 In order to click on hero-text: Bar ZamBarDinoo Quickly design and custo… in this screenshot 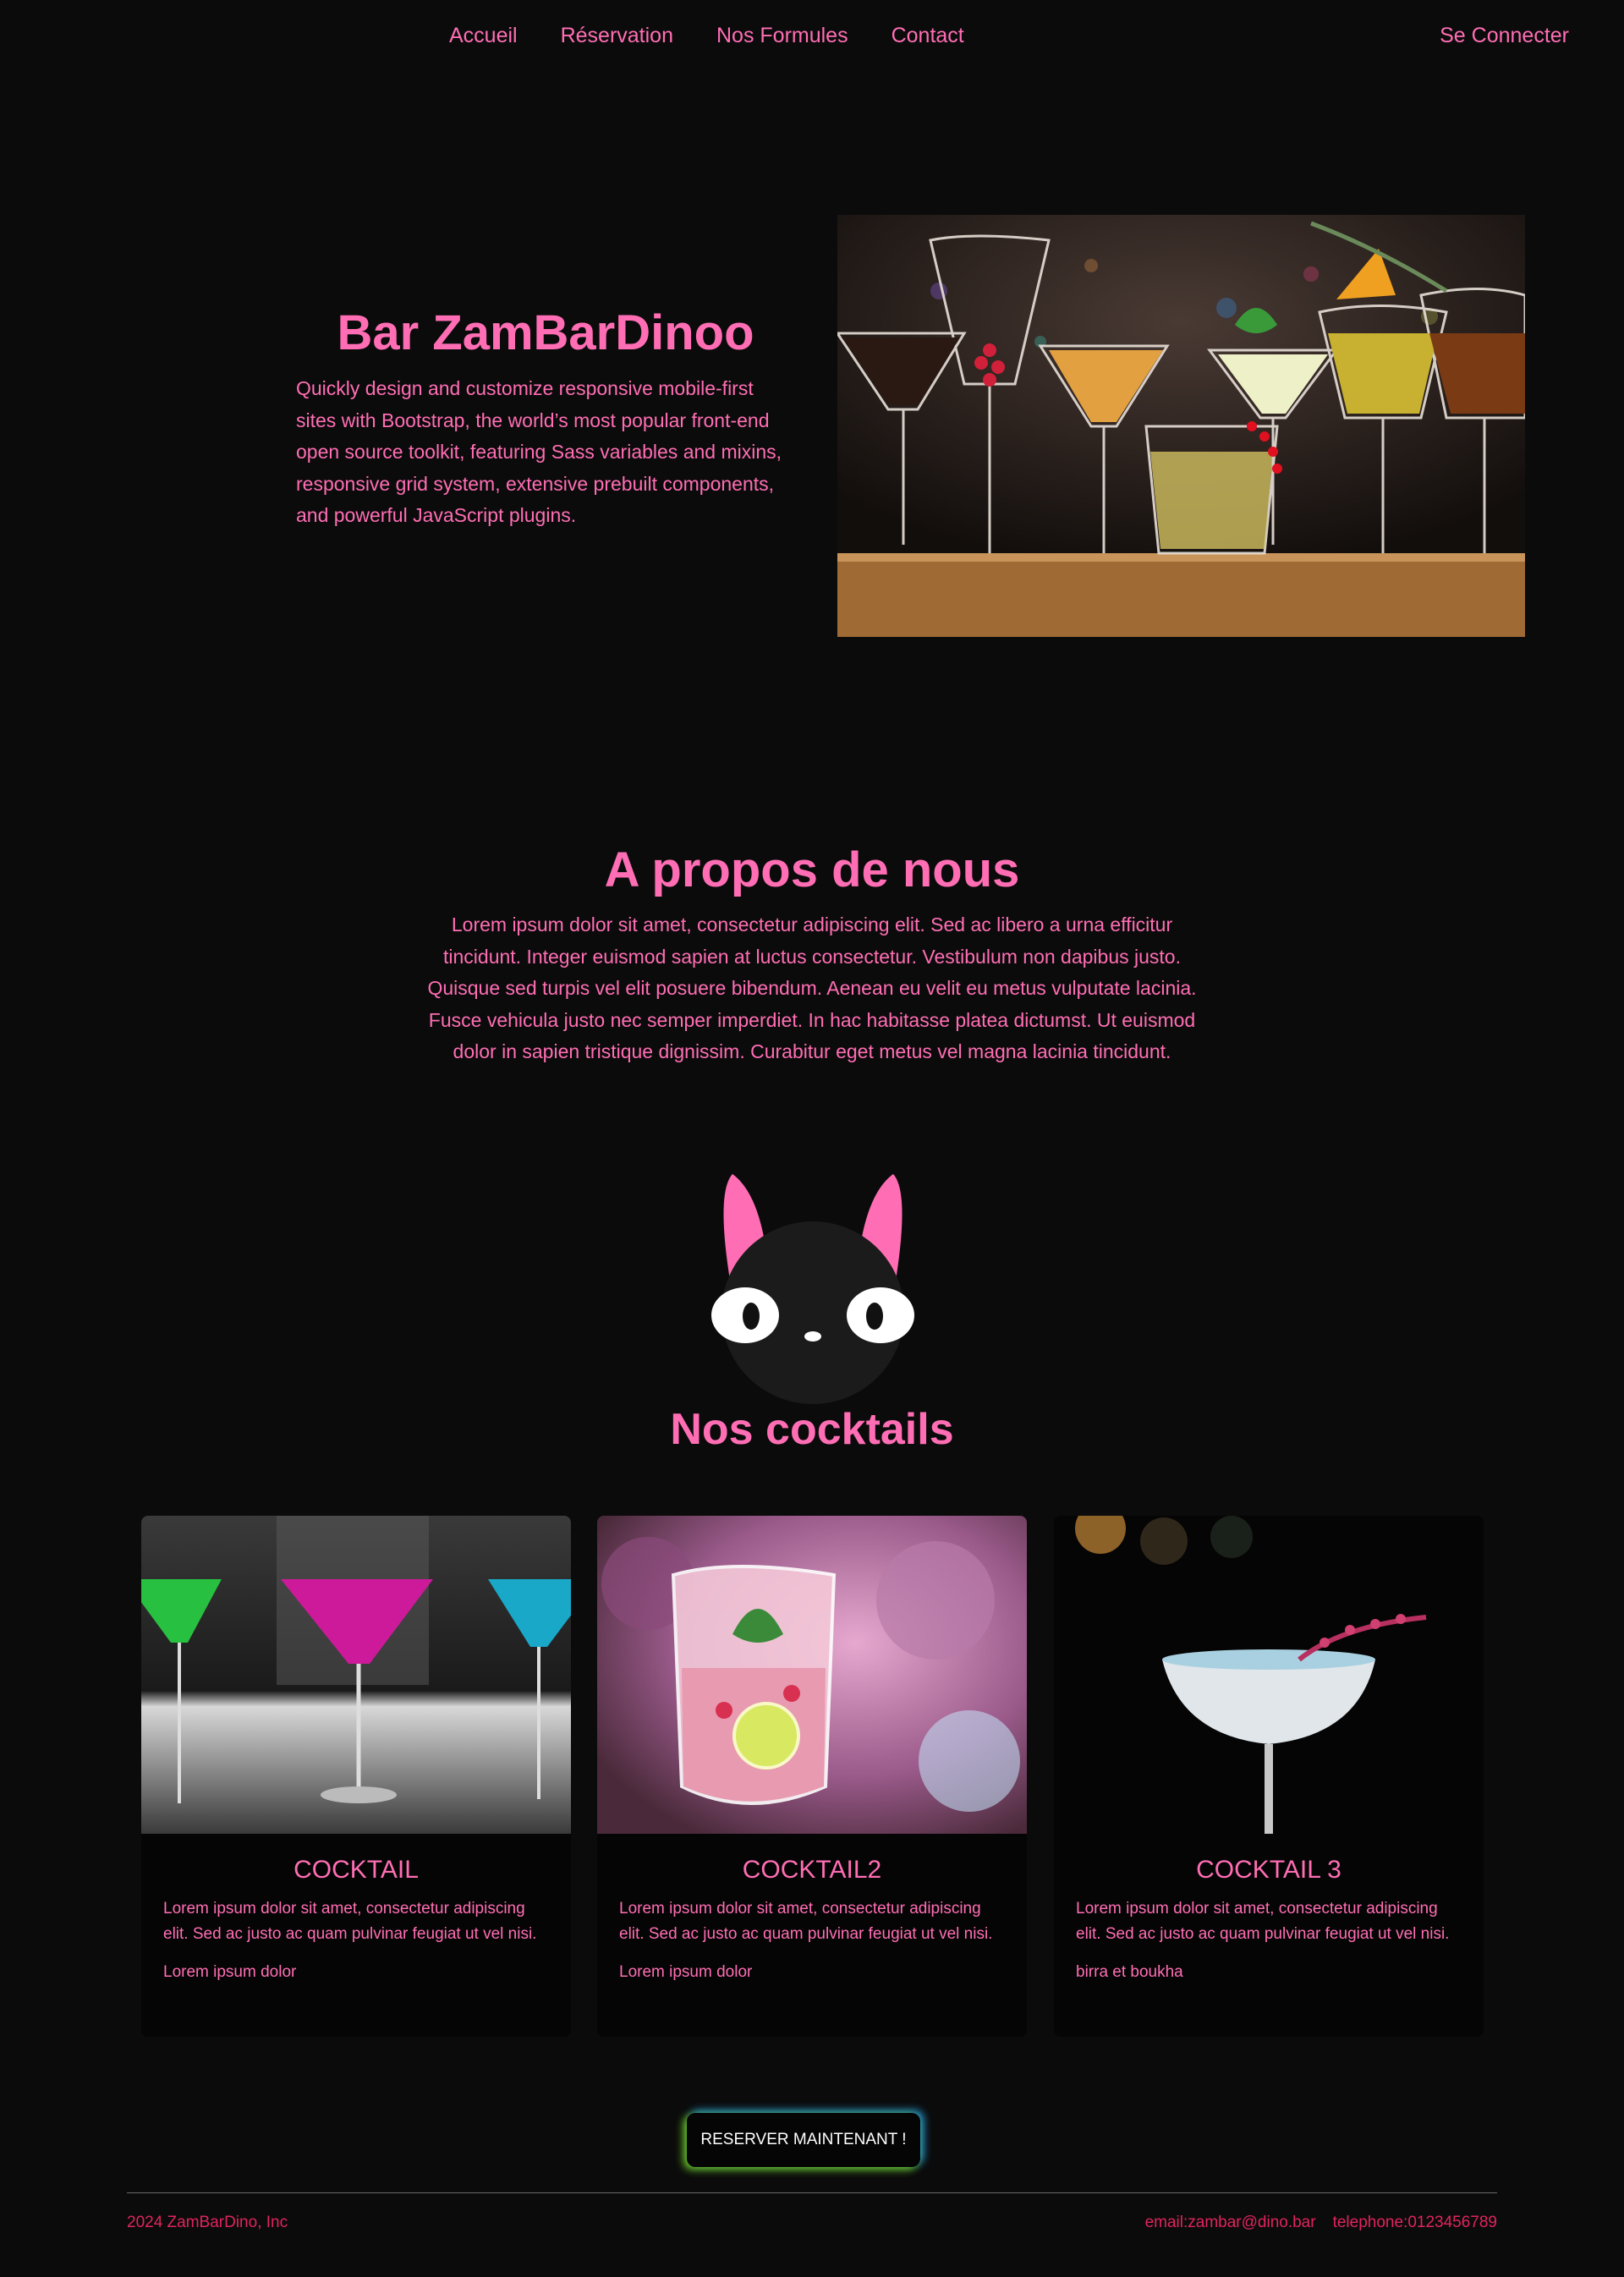, I will do `click(545, 419)`.